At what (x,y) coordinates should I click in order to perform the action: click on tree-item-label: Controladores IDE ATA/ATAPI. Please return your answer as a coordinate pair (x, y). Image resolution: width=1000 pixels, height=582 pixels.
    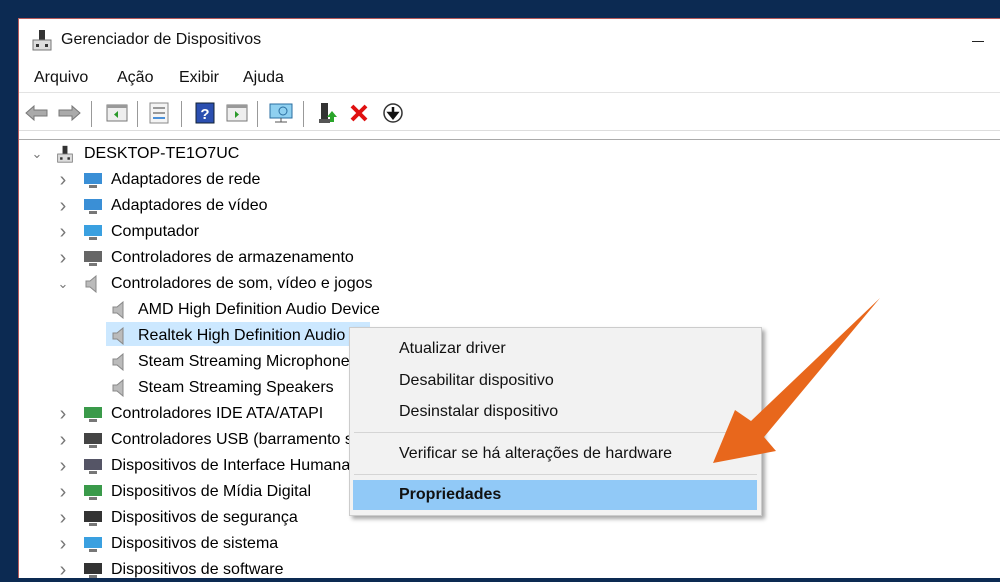
    Looking at the image, I should click on (217, 413).